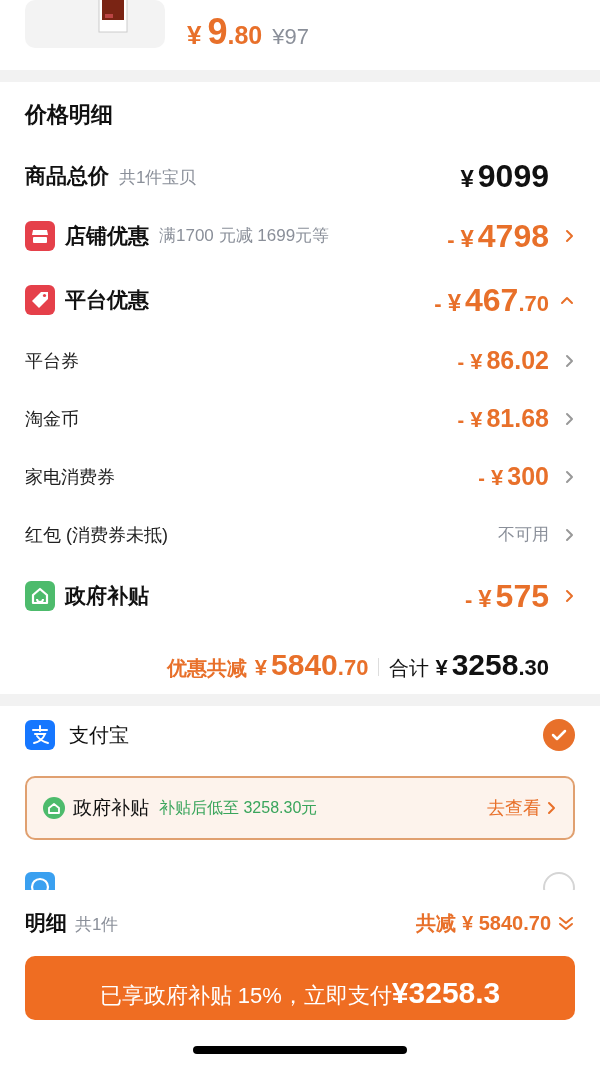  Describe the element at coordinates (485, 665) in the screenshot. I see `total-amount: 3258` at that location.